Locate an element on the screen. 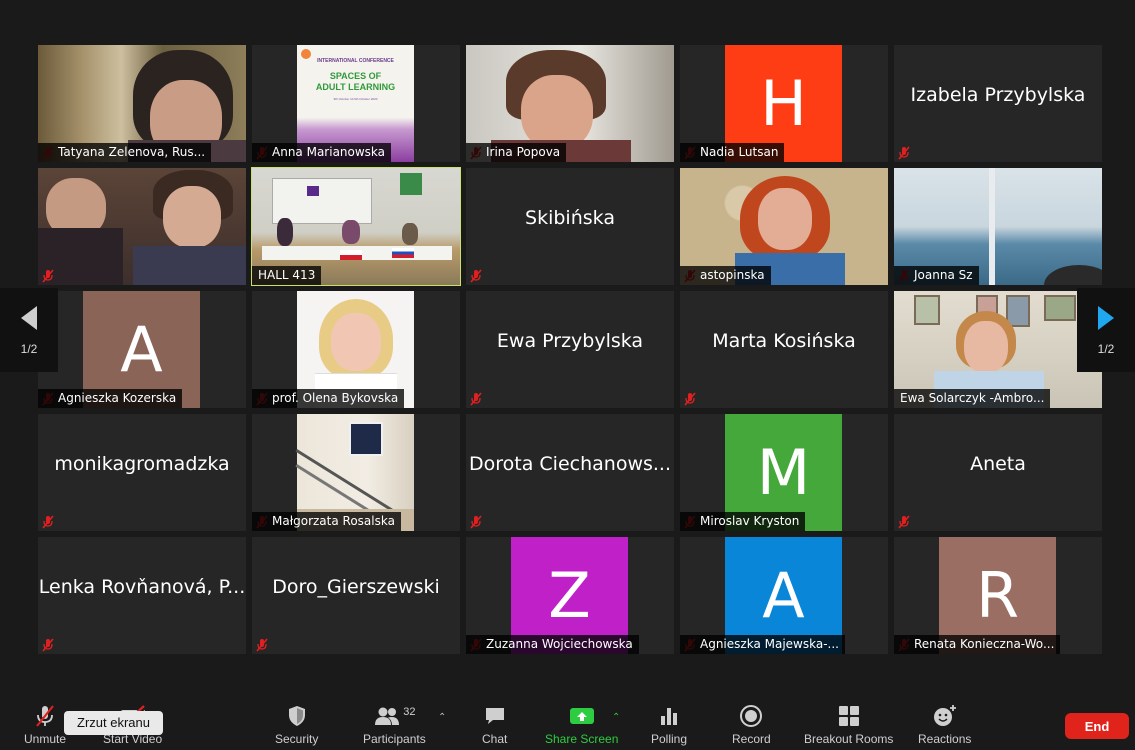 This screenshot has width=1135, height=750. participants-icon-group: 32 is located at coordinates (394, 716).